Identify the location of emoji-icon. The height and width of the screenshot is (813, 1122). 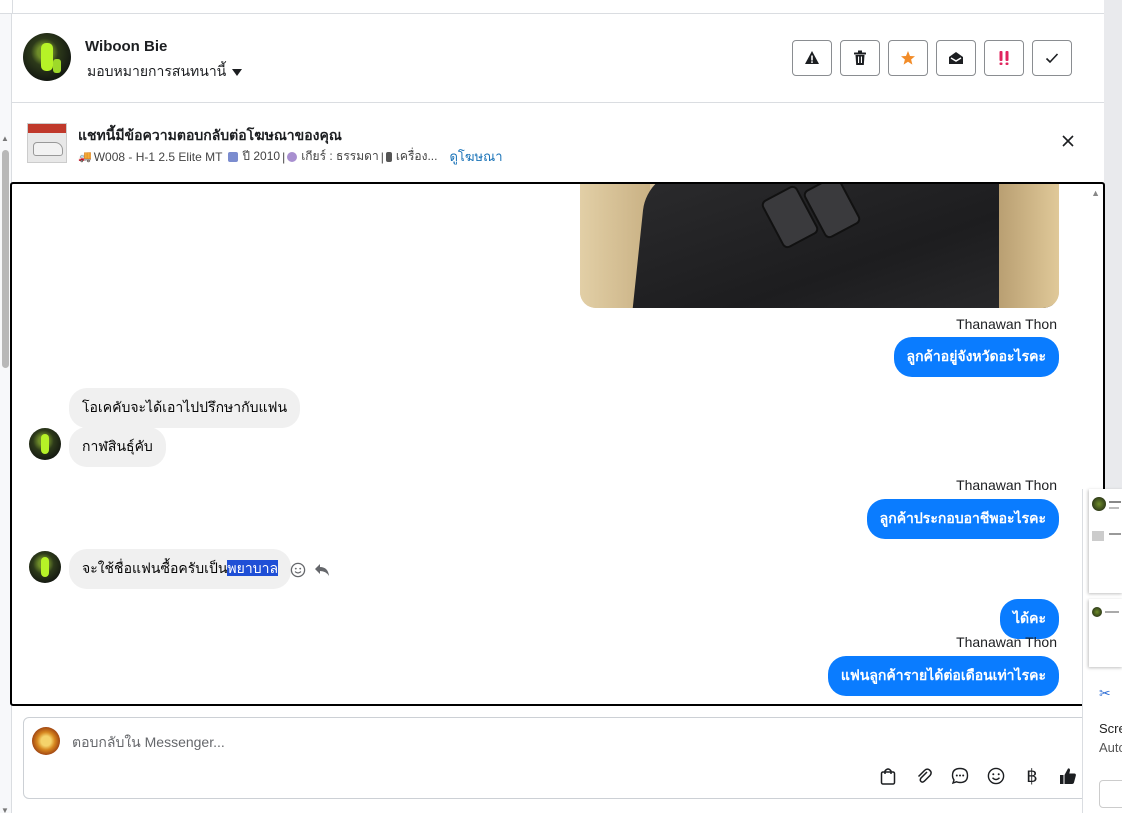
(996, 776).